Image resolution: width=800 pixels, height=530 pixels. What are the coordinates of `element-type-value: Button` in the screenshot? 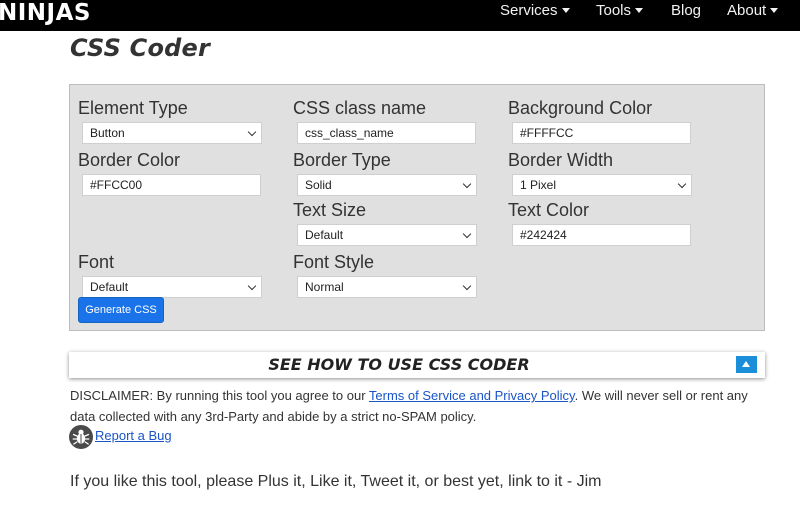 It's located at (107, 133).